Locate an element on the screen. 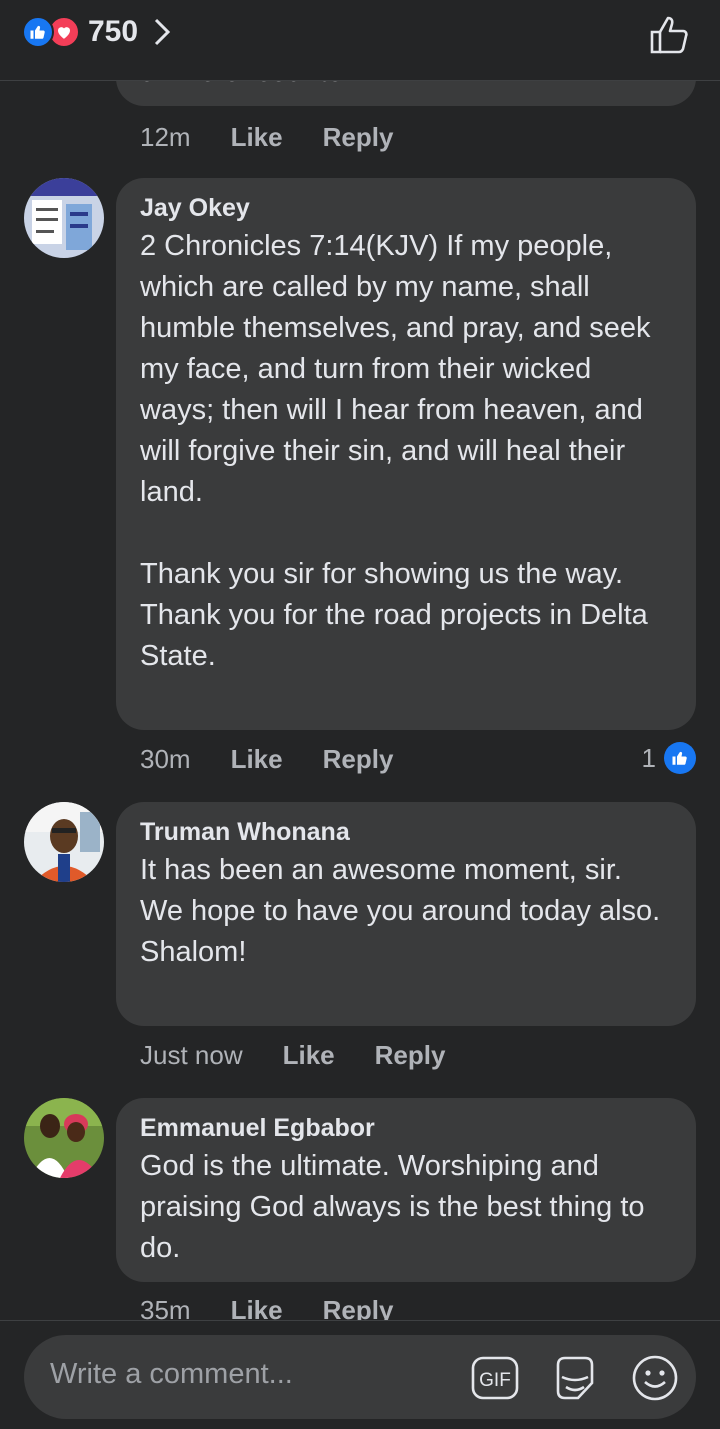  reactions-header: 750 is located at coordinates (360, 40).